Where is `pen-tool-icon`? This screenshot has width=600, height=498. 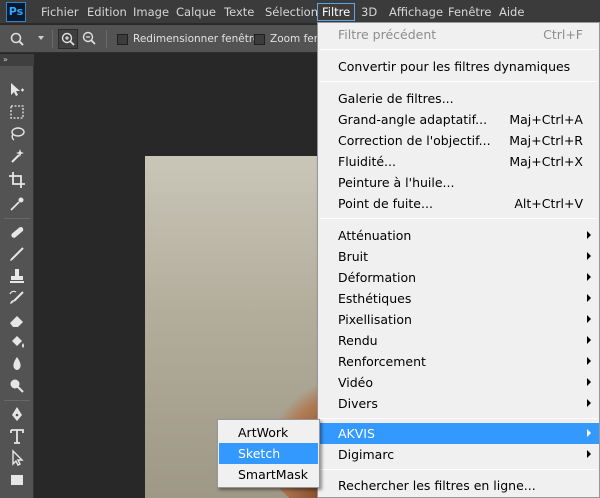 pen-tool-icon is located at coordinates (17, 414).